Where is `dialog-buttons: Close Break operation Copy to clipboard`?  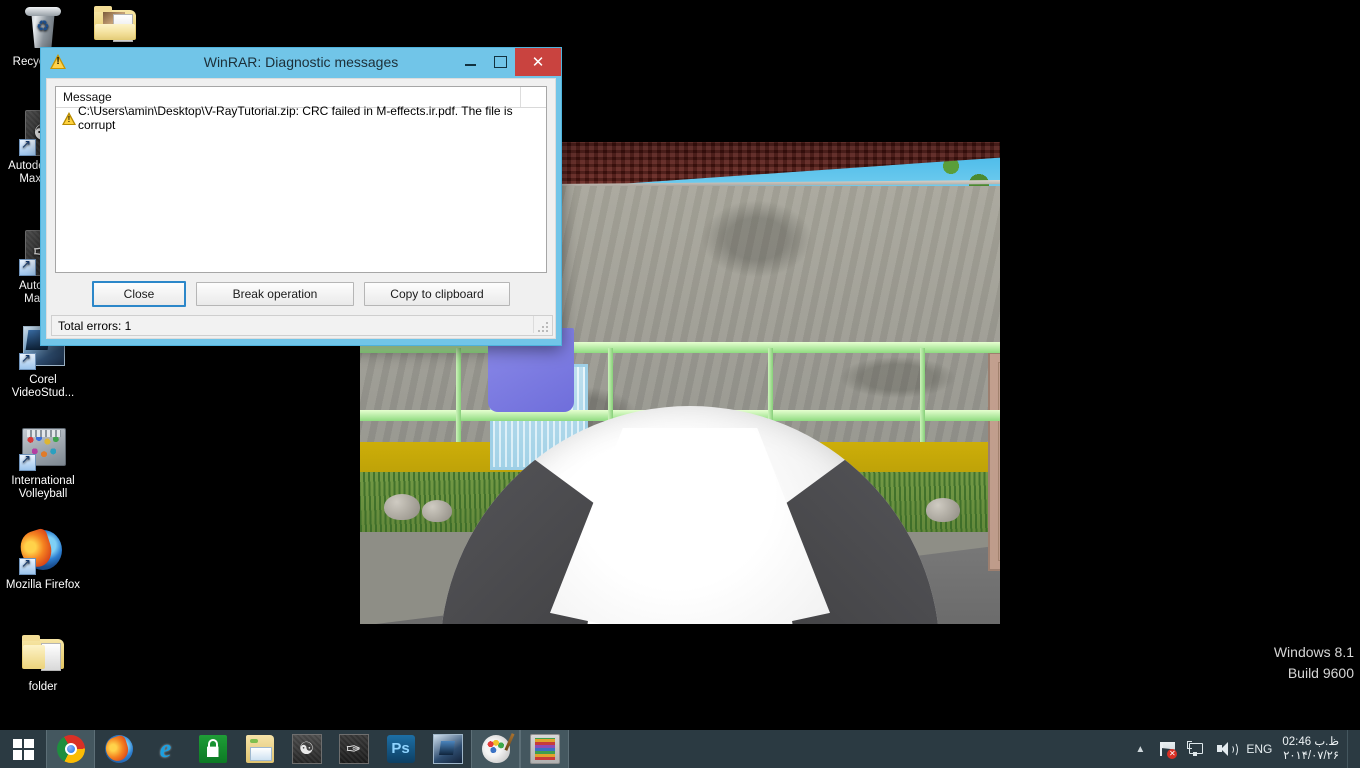
dialog-buttons: Close Break operation Copy to clipboard is located at coordinates (301, 294).